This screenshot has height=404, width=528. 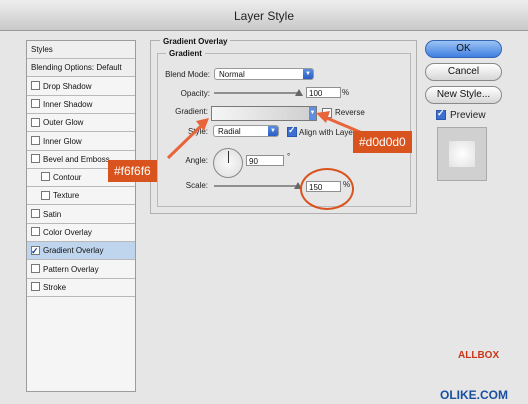 What do you see at coordinates (323, 117) in the screenshot?
I see `arrowhead-right` at bounding box center [323, 117].